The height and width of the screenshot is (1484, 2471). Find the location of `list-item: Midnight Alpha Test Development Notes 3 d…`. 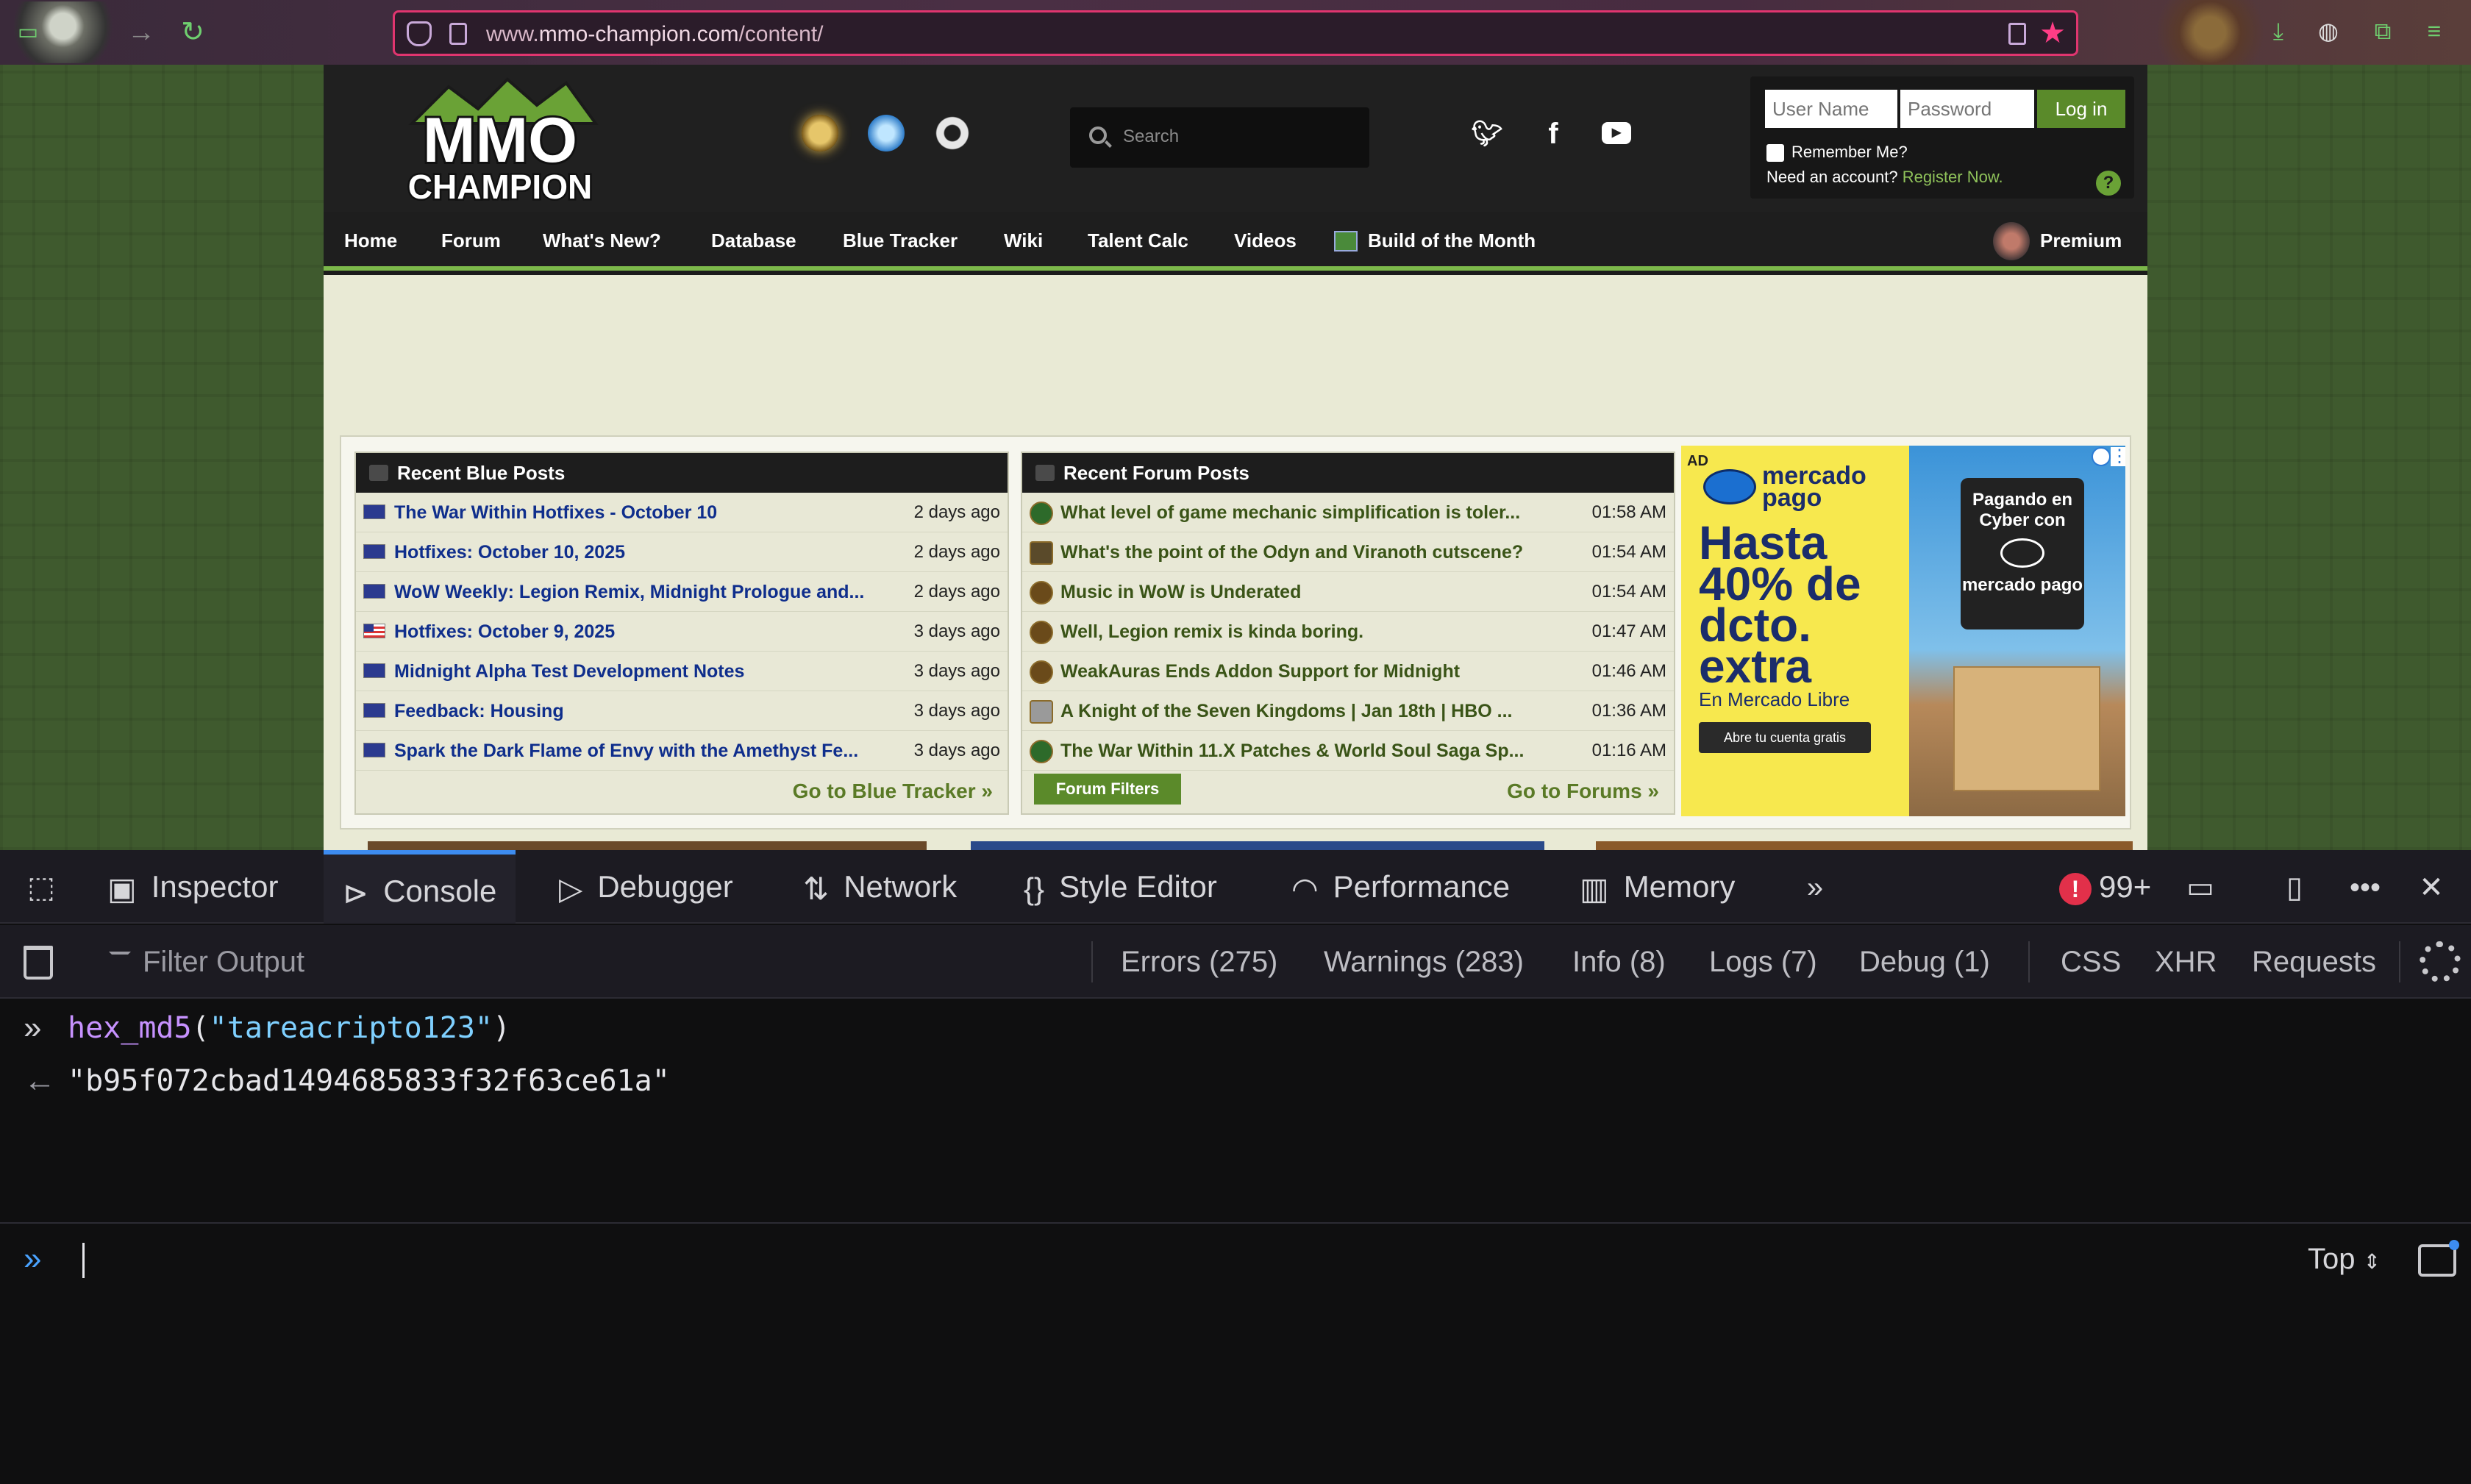

list-item: Midnight Alpha Test Development Notes 3 d… is located at coordinates (682, 671).